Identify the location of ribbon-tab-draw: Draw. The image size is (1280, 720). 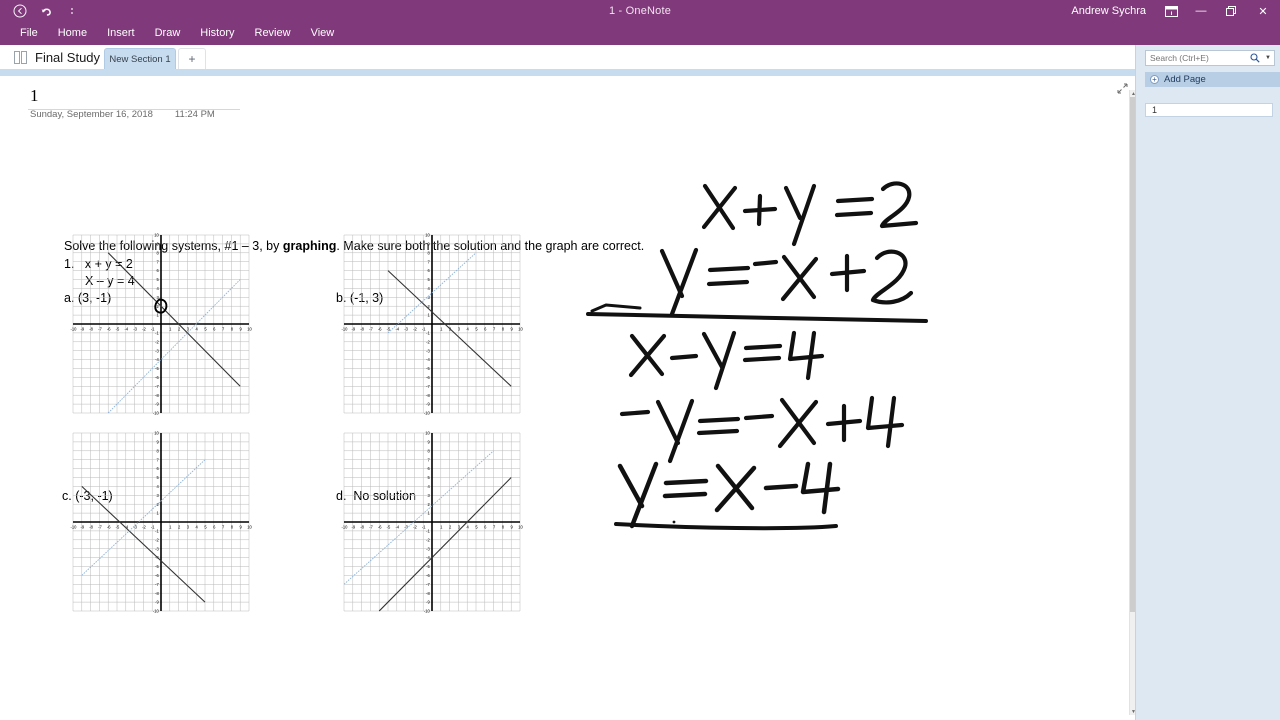
(168, 33).